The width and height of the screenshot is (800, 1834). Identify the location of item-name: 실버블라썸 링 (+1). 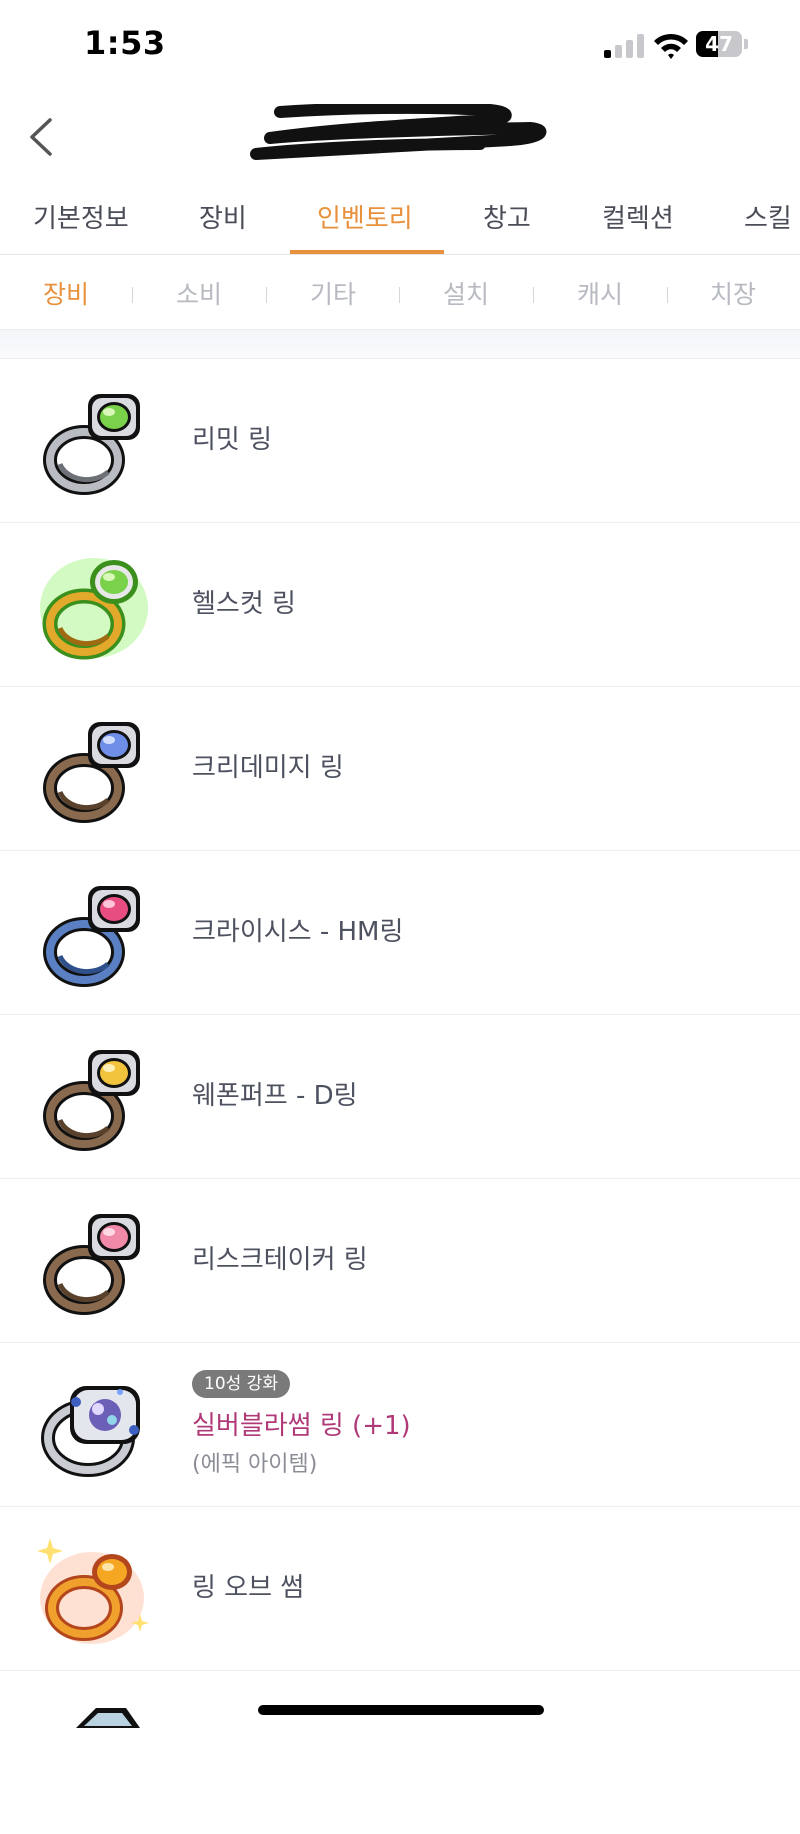
(301, 1426).